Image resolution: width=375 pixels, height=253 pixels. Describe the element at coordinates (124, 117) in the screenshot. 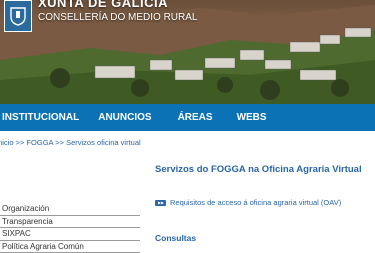

I see `nav-item-anuncios: ANUNCIOS` at that location.